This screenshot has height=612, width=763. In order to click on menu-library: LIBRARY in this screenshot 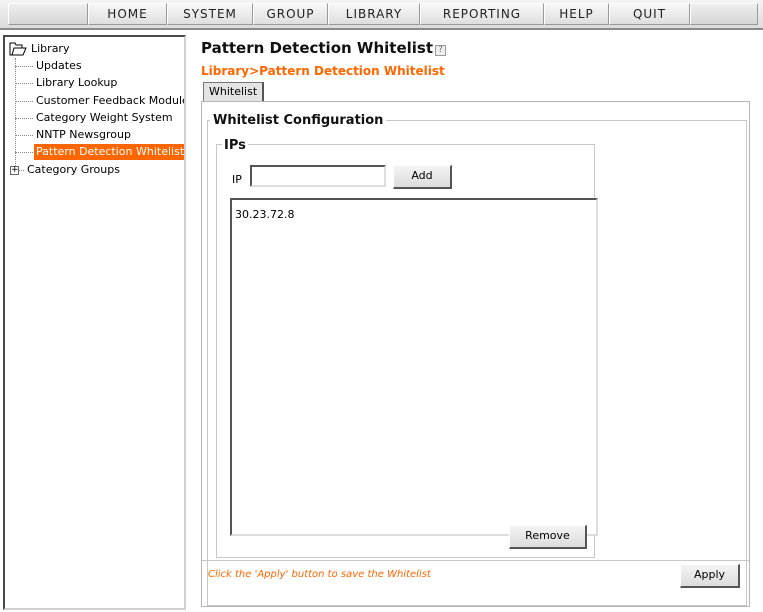, I will do `click(374, 14)`.